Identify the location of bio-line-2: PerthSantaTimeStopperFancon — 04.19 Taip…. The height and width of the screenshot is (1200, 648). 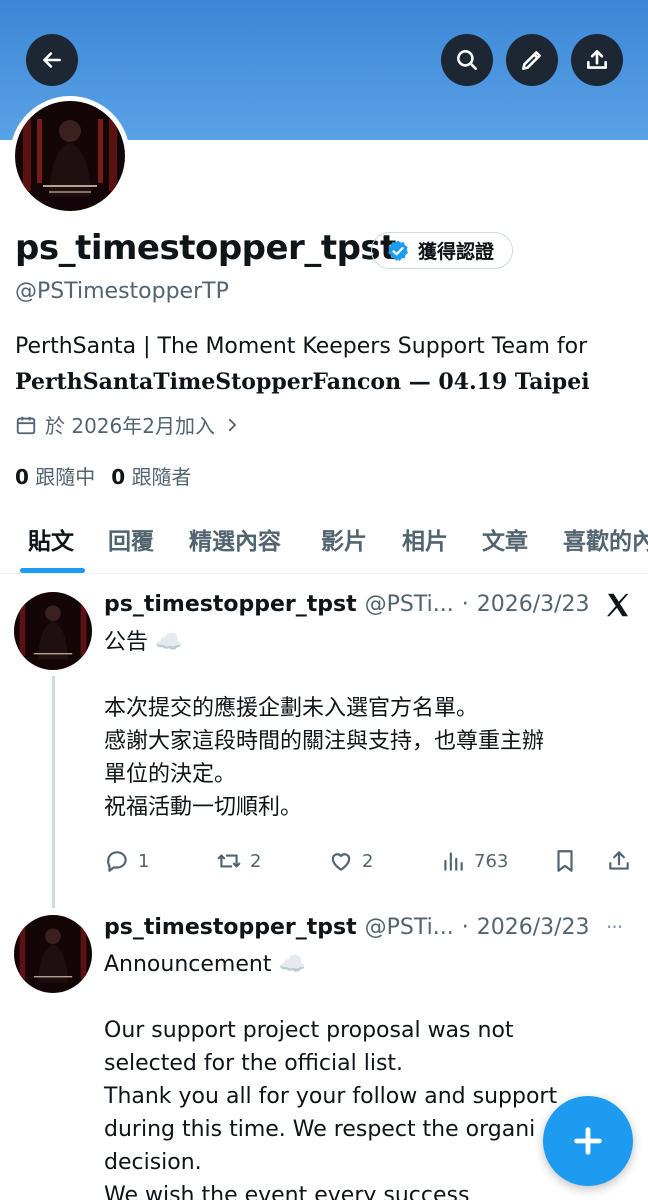
(302, 382).